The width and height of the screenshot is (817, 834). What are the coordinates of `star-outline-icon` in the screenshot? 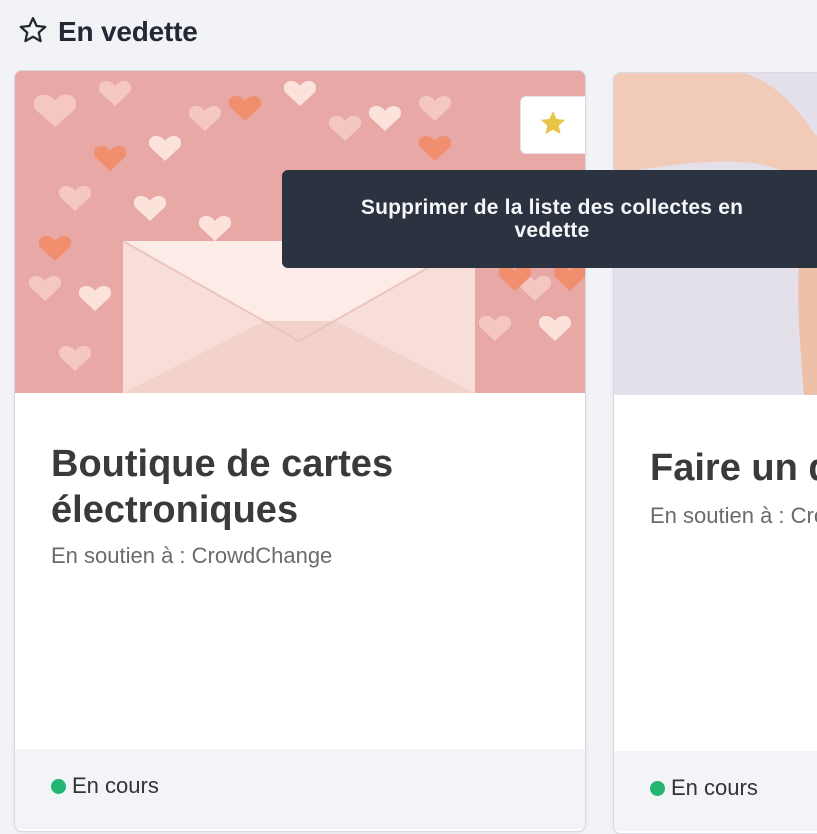 It's located at (33, 32).